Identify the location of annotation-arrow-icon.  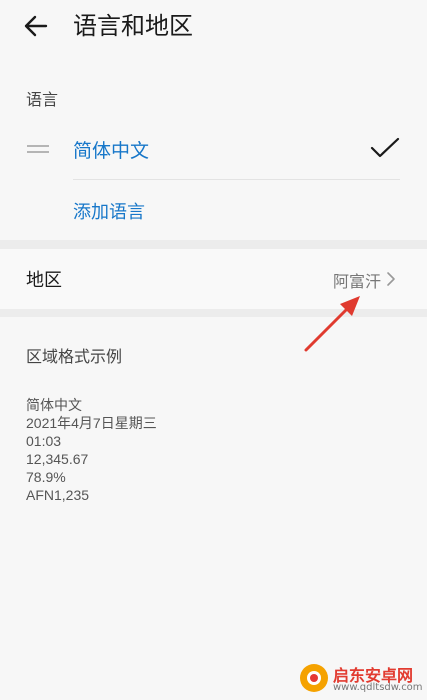
(332, 324).